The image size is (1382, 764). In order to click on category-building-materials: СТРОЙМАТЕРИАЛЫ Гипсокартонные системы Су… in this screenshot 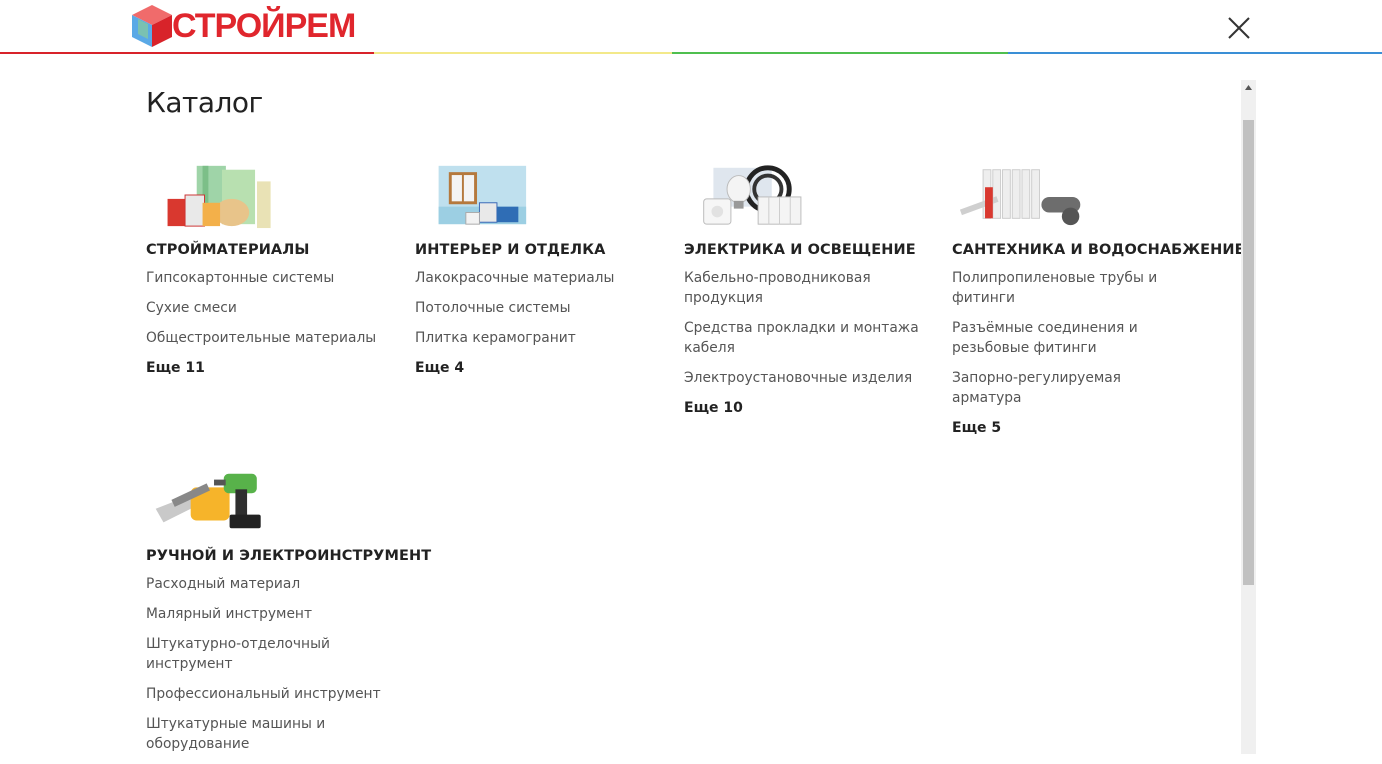, I will do `click(271, 269)`.